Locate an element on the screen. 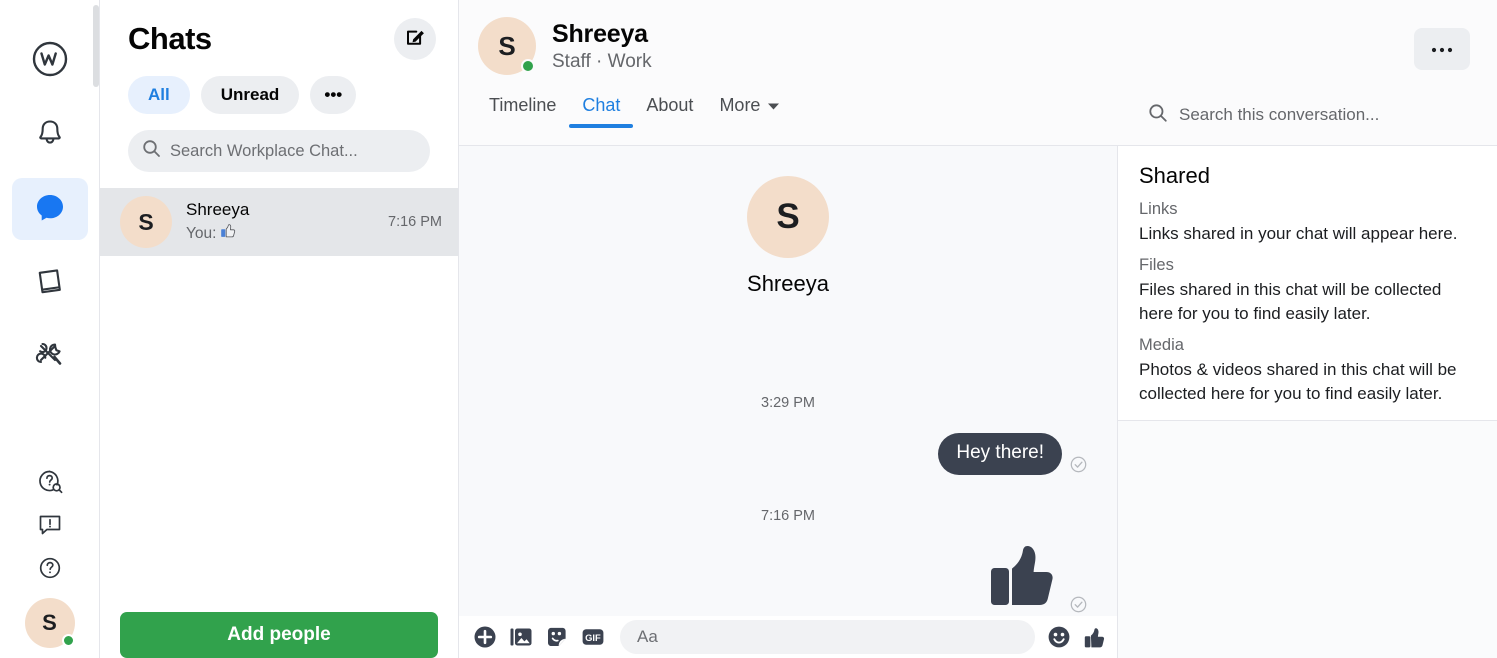 This screenshot has height=658, width=1497. sidebar-item-knowledge-library is located at coordinates (50, 283).